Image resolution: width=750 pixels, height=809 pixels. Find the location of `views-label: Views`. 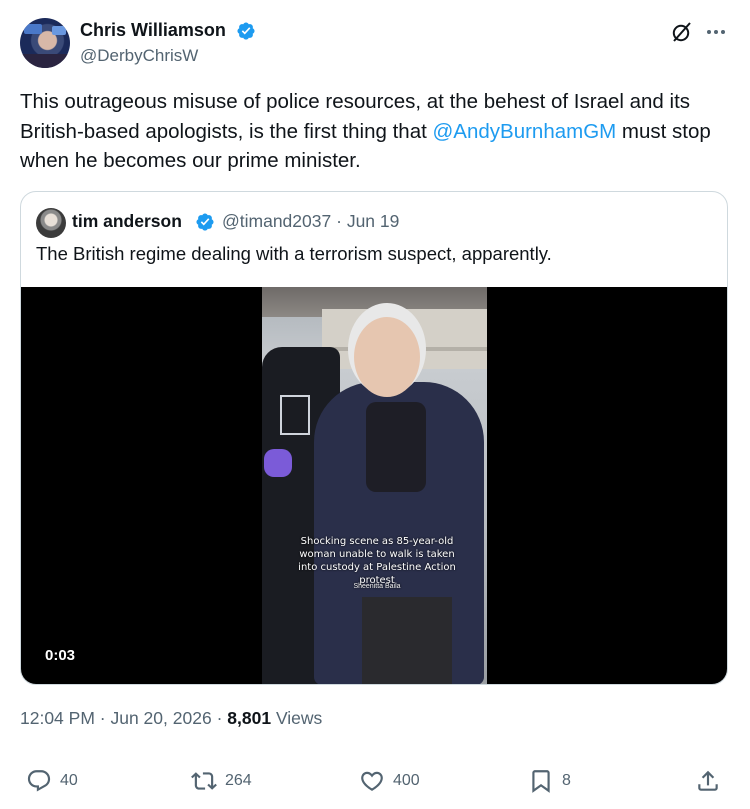

views-label: Views is located at coordinates (299, 718).